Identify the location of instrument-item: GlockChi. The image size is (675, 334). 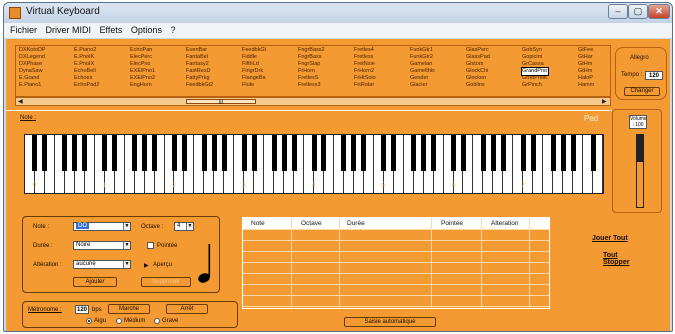
(478, 71).